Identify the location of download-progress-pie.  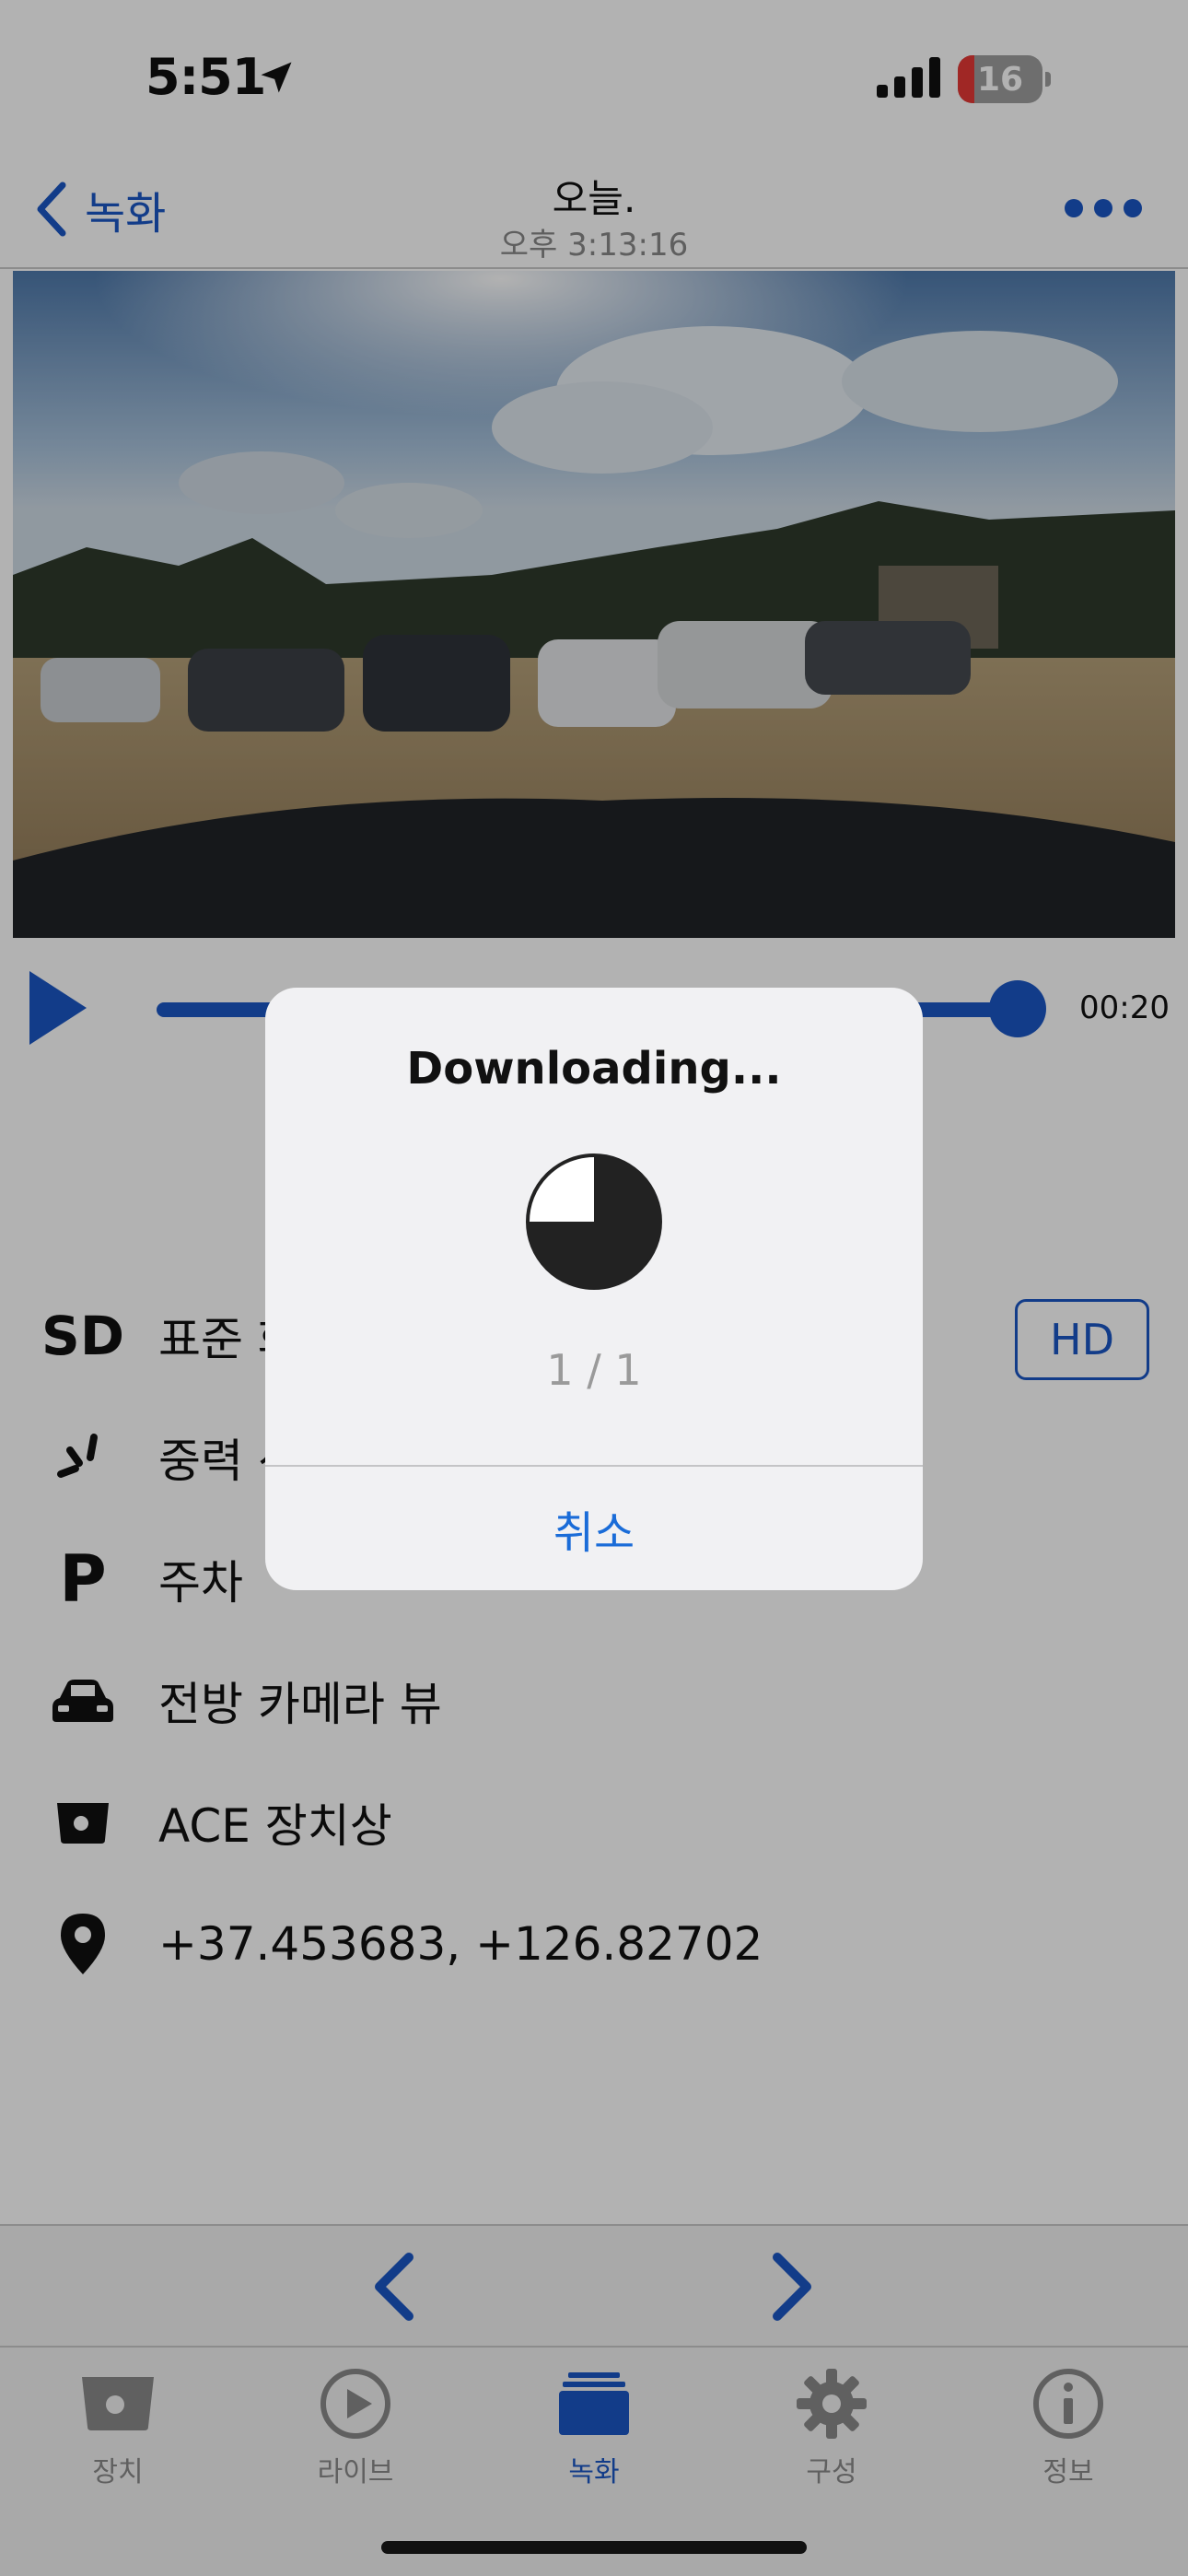
(594, 1221).